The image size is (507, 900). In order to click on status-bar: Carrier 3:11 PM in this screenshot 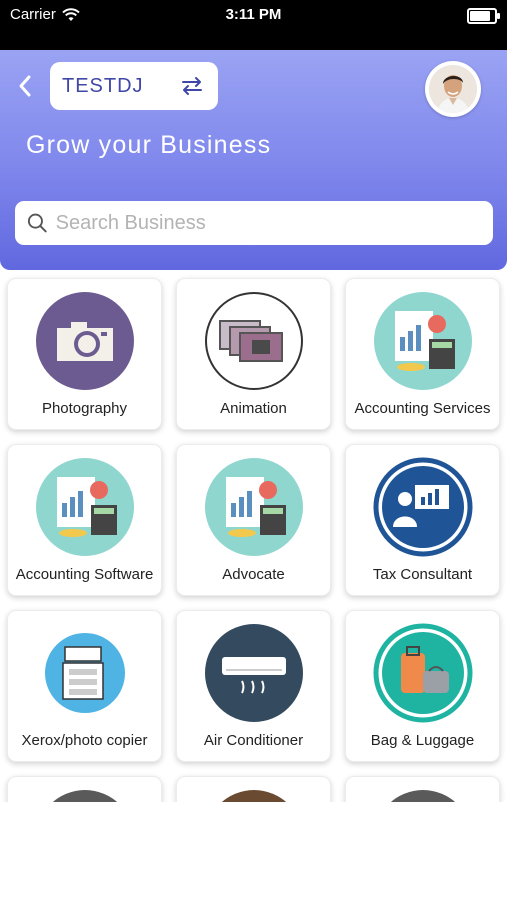, I will do `click(253, 25)`.